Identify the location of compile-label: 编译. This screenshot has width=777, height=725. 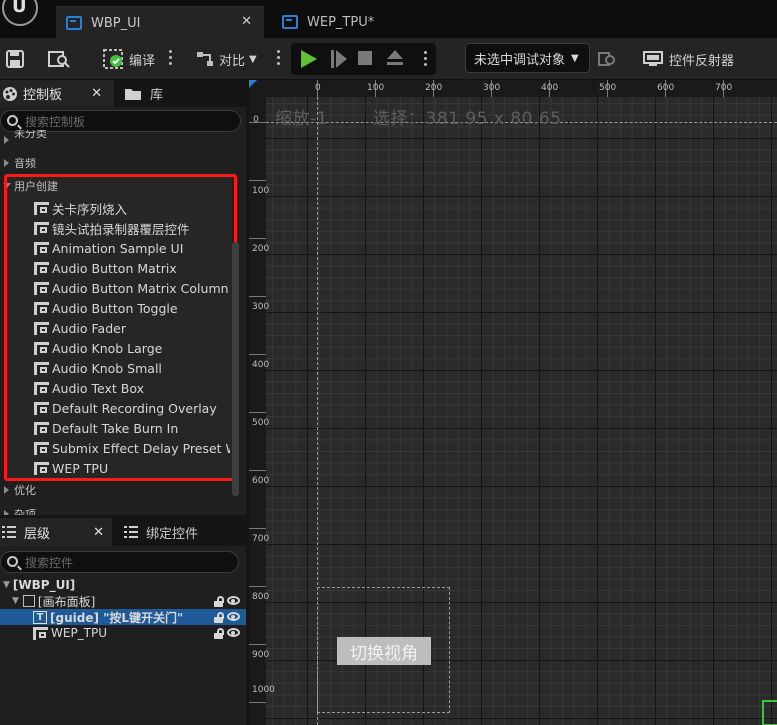
(142, 61).